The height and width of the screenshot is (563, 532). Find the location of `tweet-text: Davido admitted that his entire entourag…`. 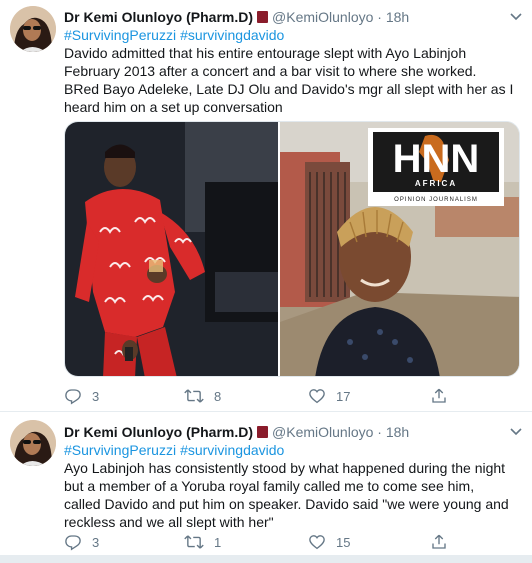

tweet-text: Davido admitted that his entire entourag… is located at coordinates (289, 80).